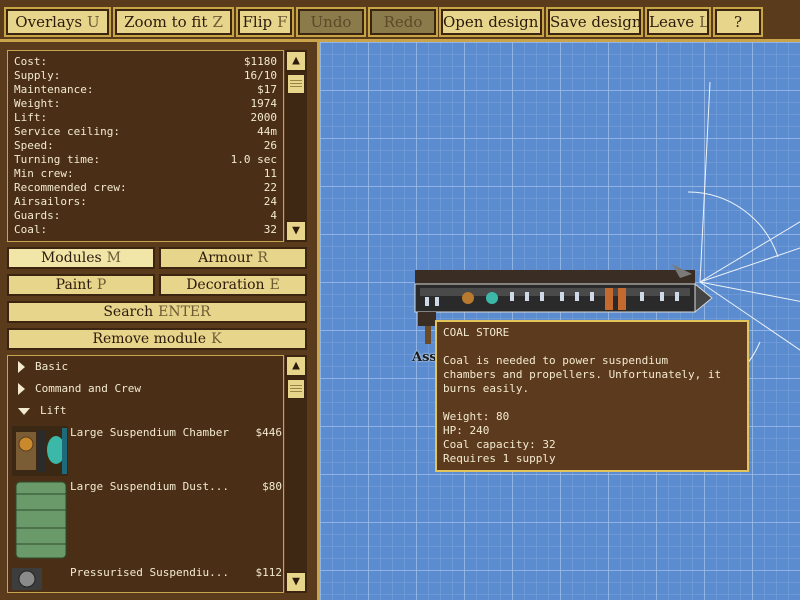 The height and width of the screenshot is (600, 800). I want to click on remove-module-button: Remove module K, so click(157, 339).